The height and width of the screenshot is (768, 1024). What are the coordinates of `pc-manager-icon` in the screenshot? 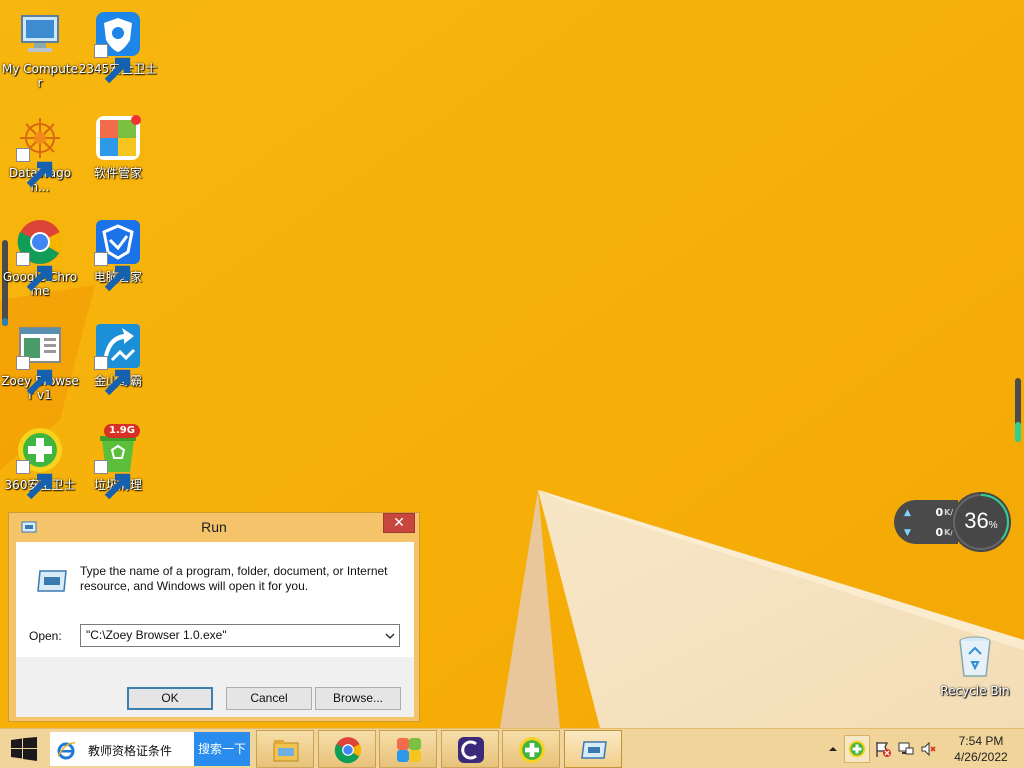 It's located at (118, 255).